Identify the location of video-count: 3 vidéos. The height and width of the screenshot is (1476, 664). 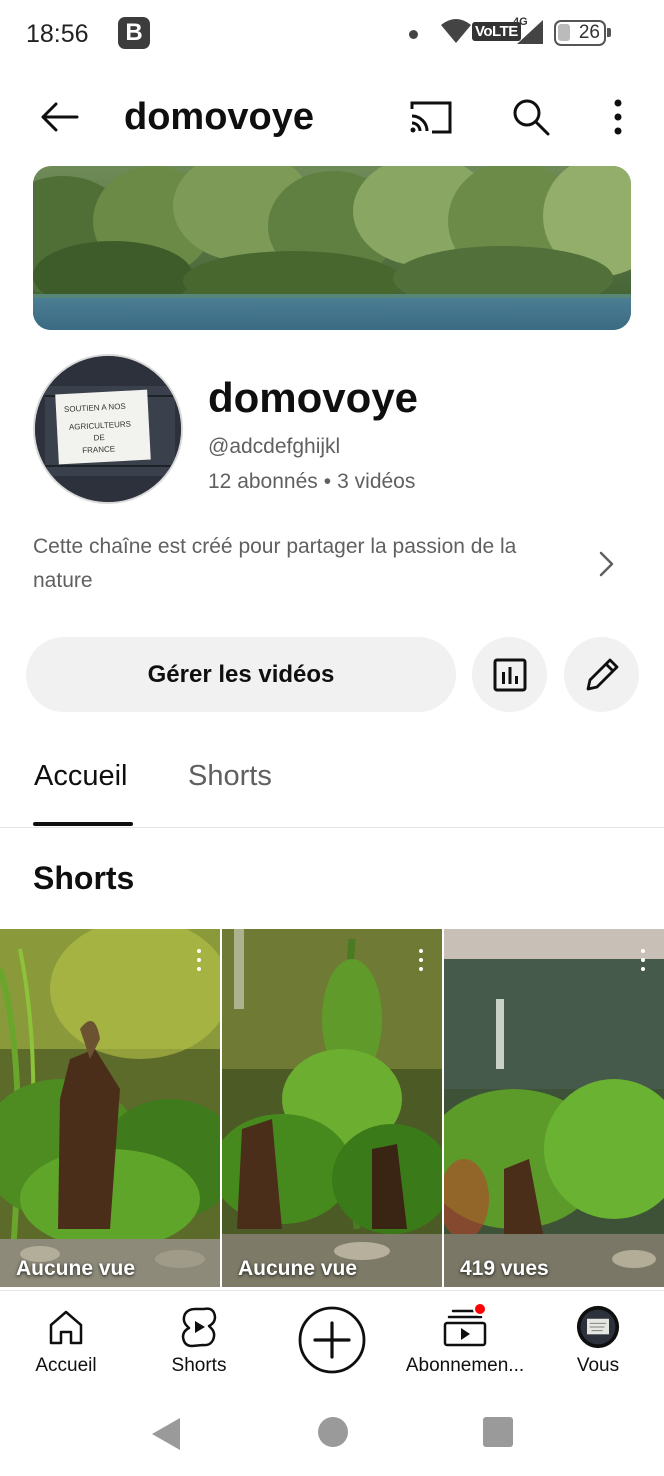
(376, 481).